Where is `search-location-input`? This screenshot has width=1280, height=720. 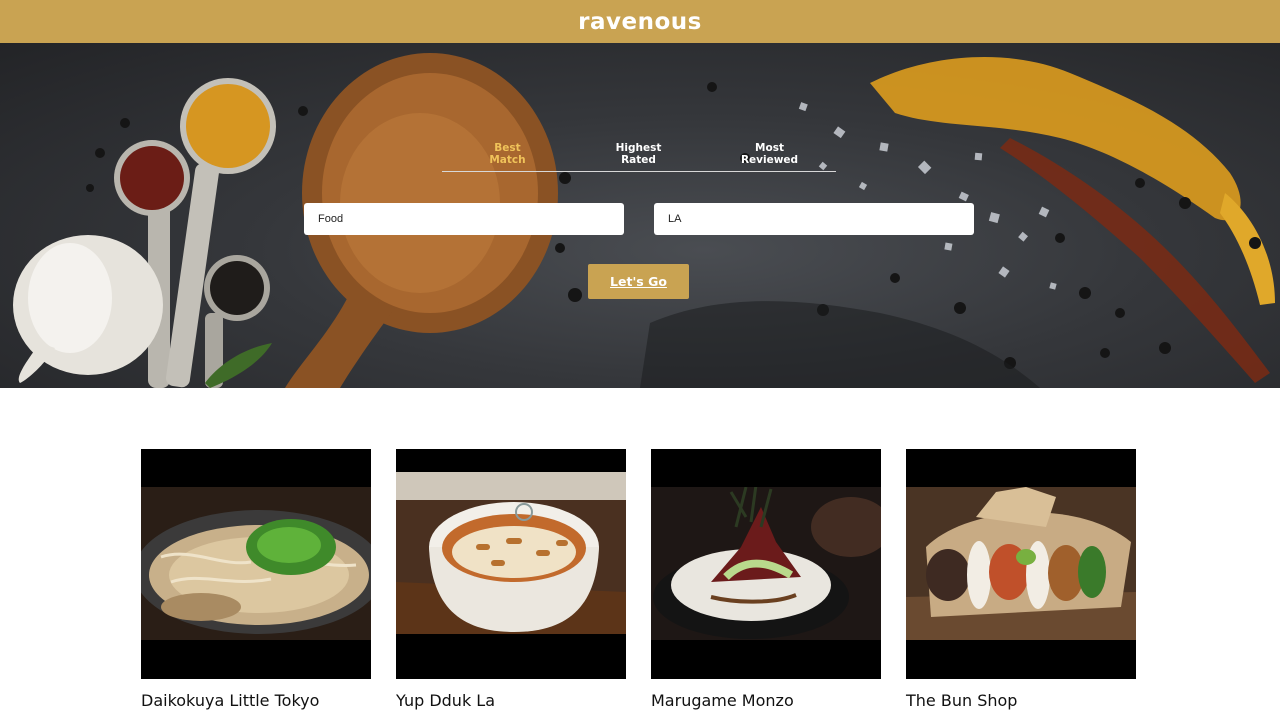
search-location-input is located at coordinates (814, 219).